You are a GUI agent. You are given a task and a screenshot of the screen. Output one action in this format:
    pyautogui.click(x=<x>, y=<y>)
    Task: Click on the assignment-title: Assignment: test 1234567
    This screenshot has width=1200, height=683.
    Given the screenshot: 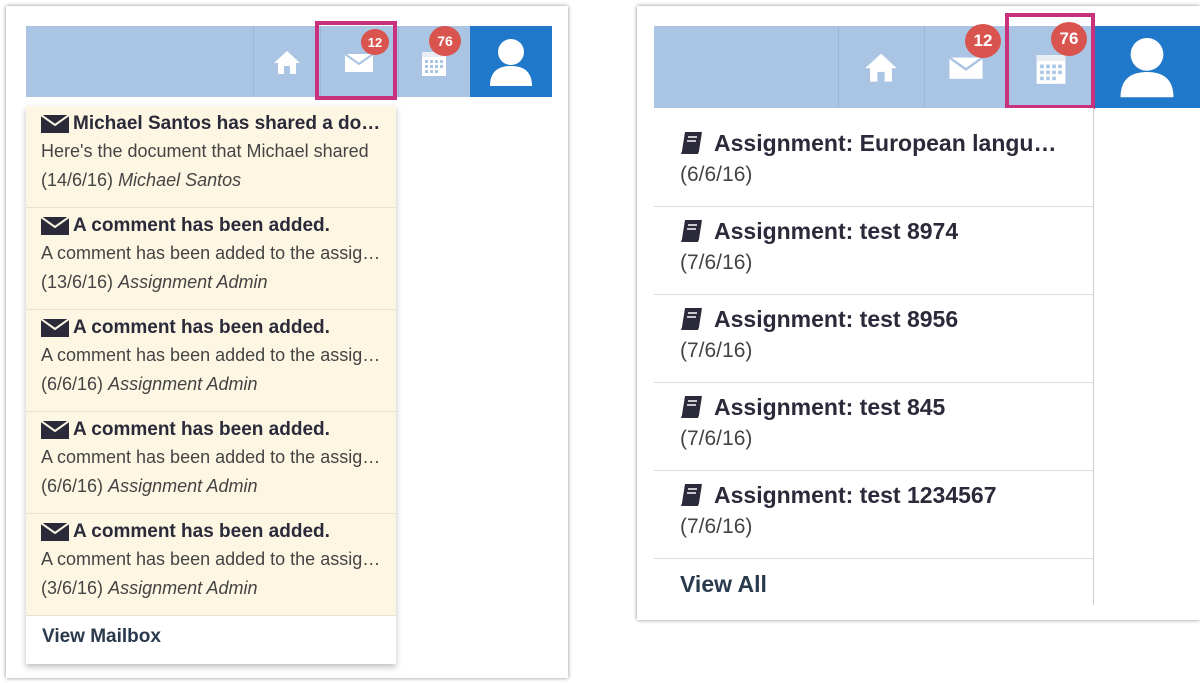 What is the action you would take?
    pyautogui.click(x=873, y=495)
    